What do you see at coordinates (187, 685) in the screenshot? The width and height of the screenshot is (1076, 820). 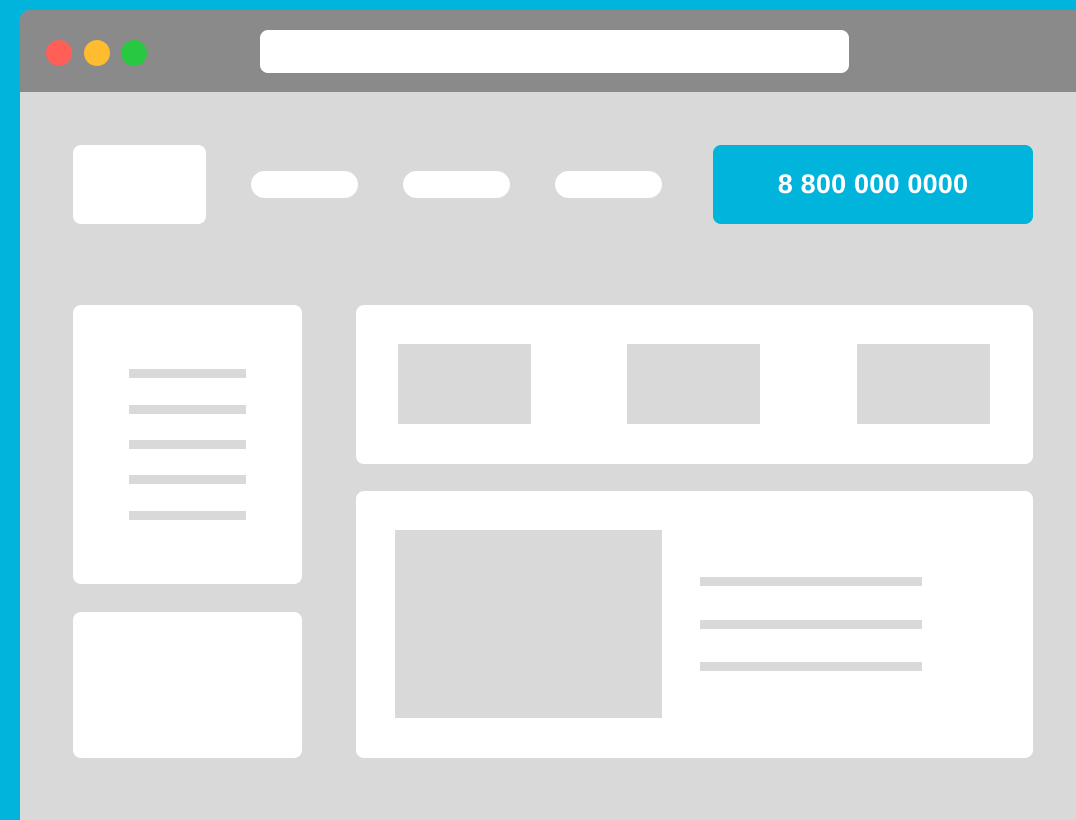 I see `sidebar-widget-card` at bounding box center [187, 685].